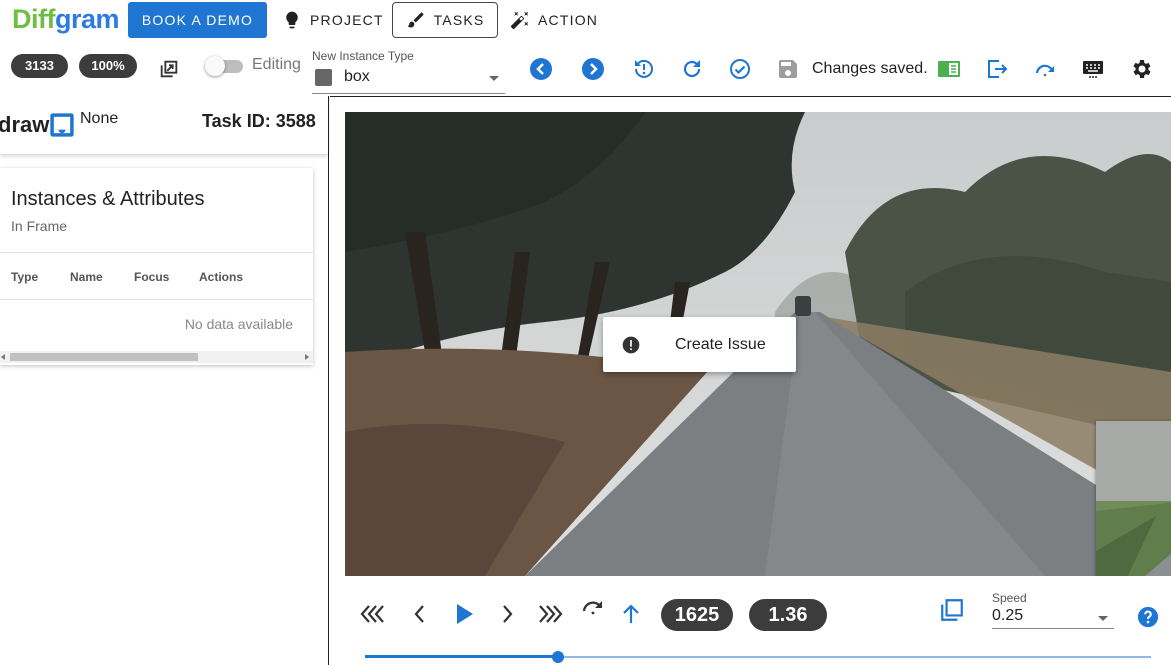 Image resolution: width=1171 pixels, height=665 pixels. What do you see at coordinates (323, 77) in the screenshot?
I see `box-shape-icon` at bounding box center [323, 77].